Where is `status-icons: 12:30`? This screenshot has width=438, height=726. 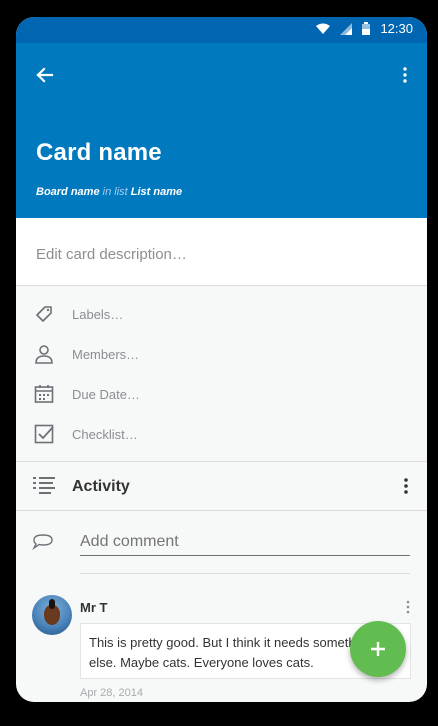 status-icons: 12:30 is located at coordinates (364, 28).